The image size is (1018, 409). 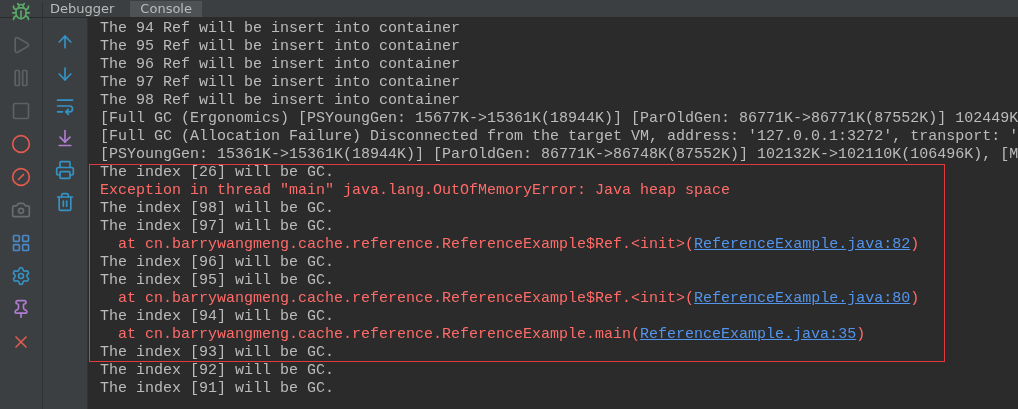 What do you see at coordinates (802, 298) in the screenshot?
I see `source-link: ReferenceExample.java:80` at bounding box center [802, 298].